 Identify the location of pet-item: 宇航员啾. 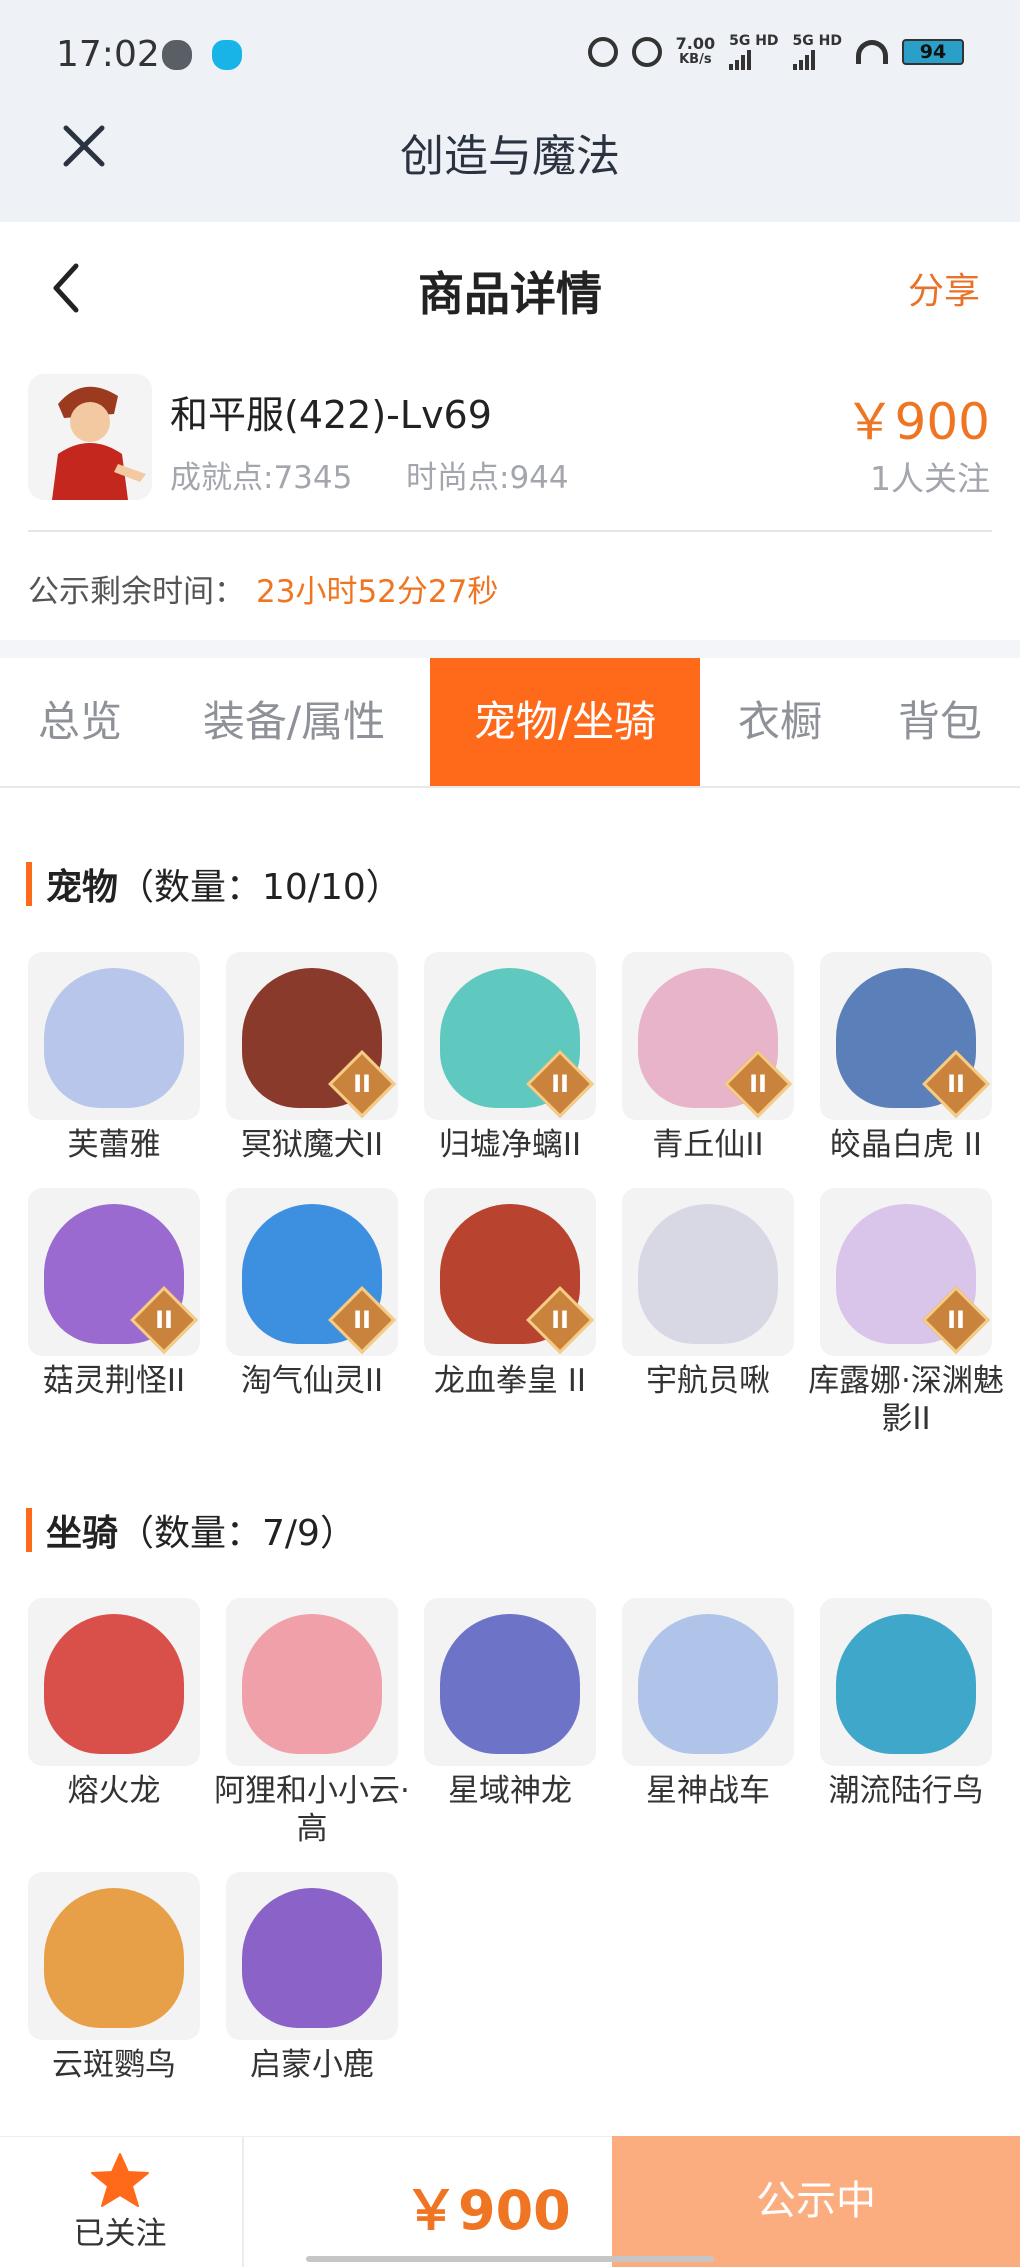
(708, 1294).